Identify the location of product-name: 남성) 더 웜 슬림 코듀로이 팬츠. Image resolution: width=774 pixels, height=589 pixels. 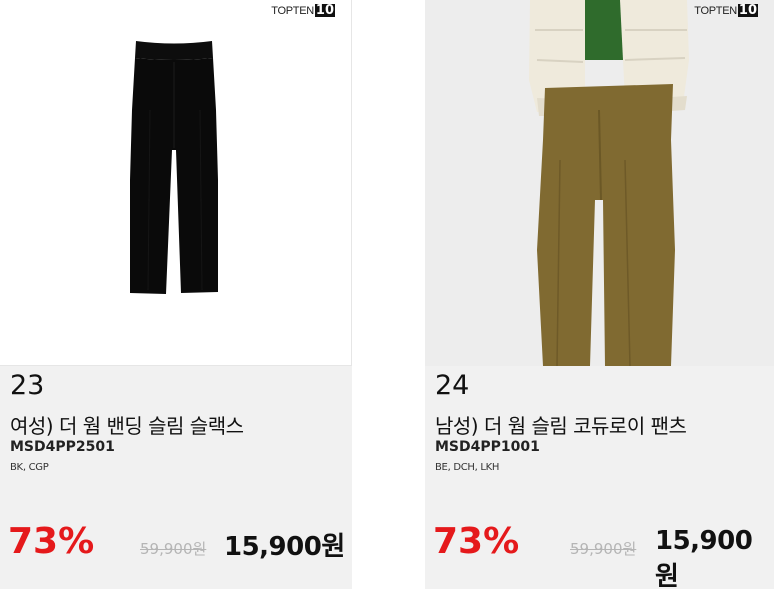
(561, 424).